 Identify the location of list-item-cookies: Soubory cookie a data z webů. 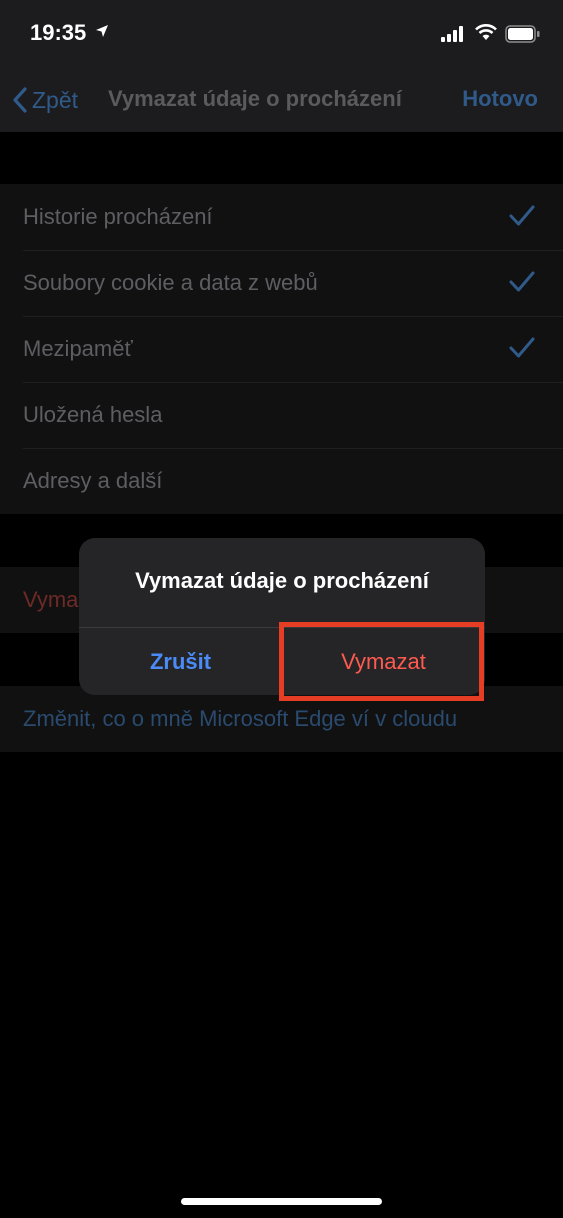
(281, 283).